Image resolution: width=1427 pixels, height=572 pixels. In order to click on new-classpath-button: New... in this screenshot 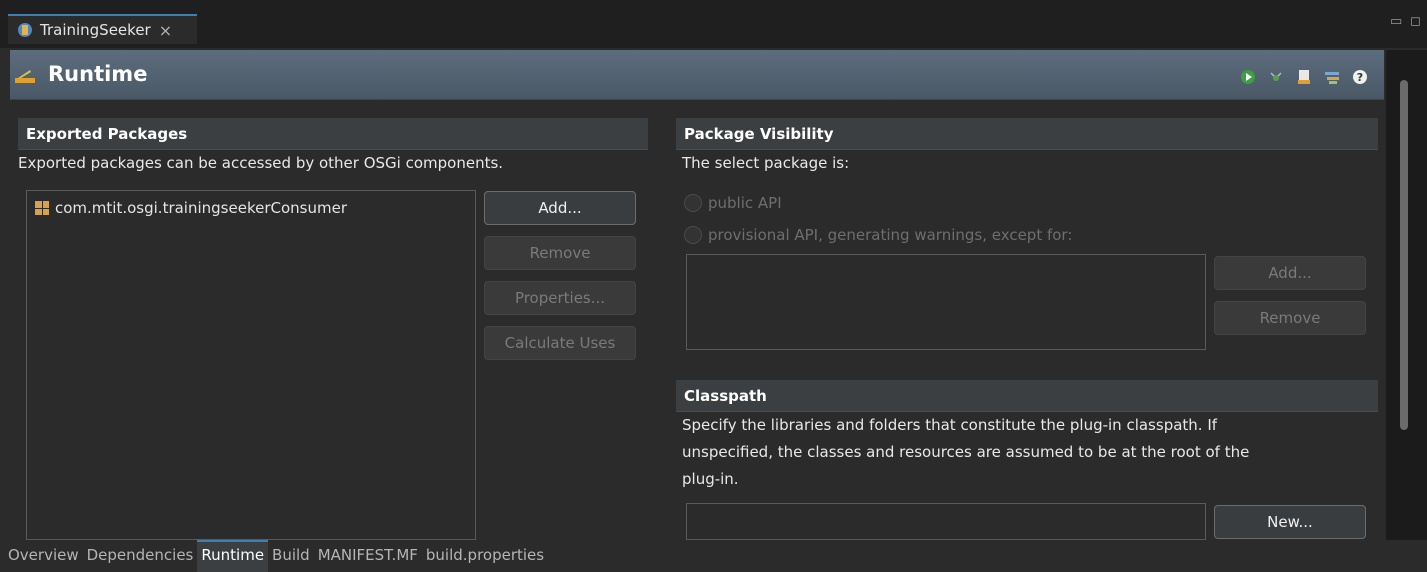, I will do `click(1290, 522)`.